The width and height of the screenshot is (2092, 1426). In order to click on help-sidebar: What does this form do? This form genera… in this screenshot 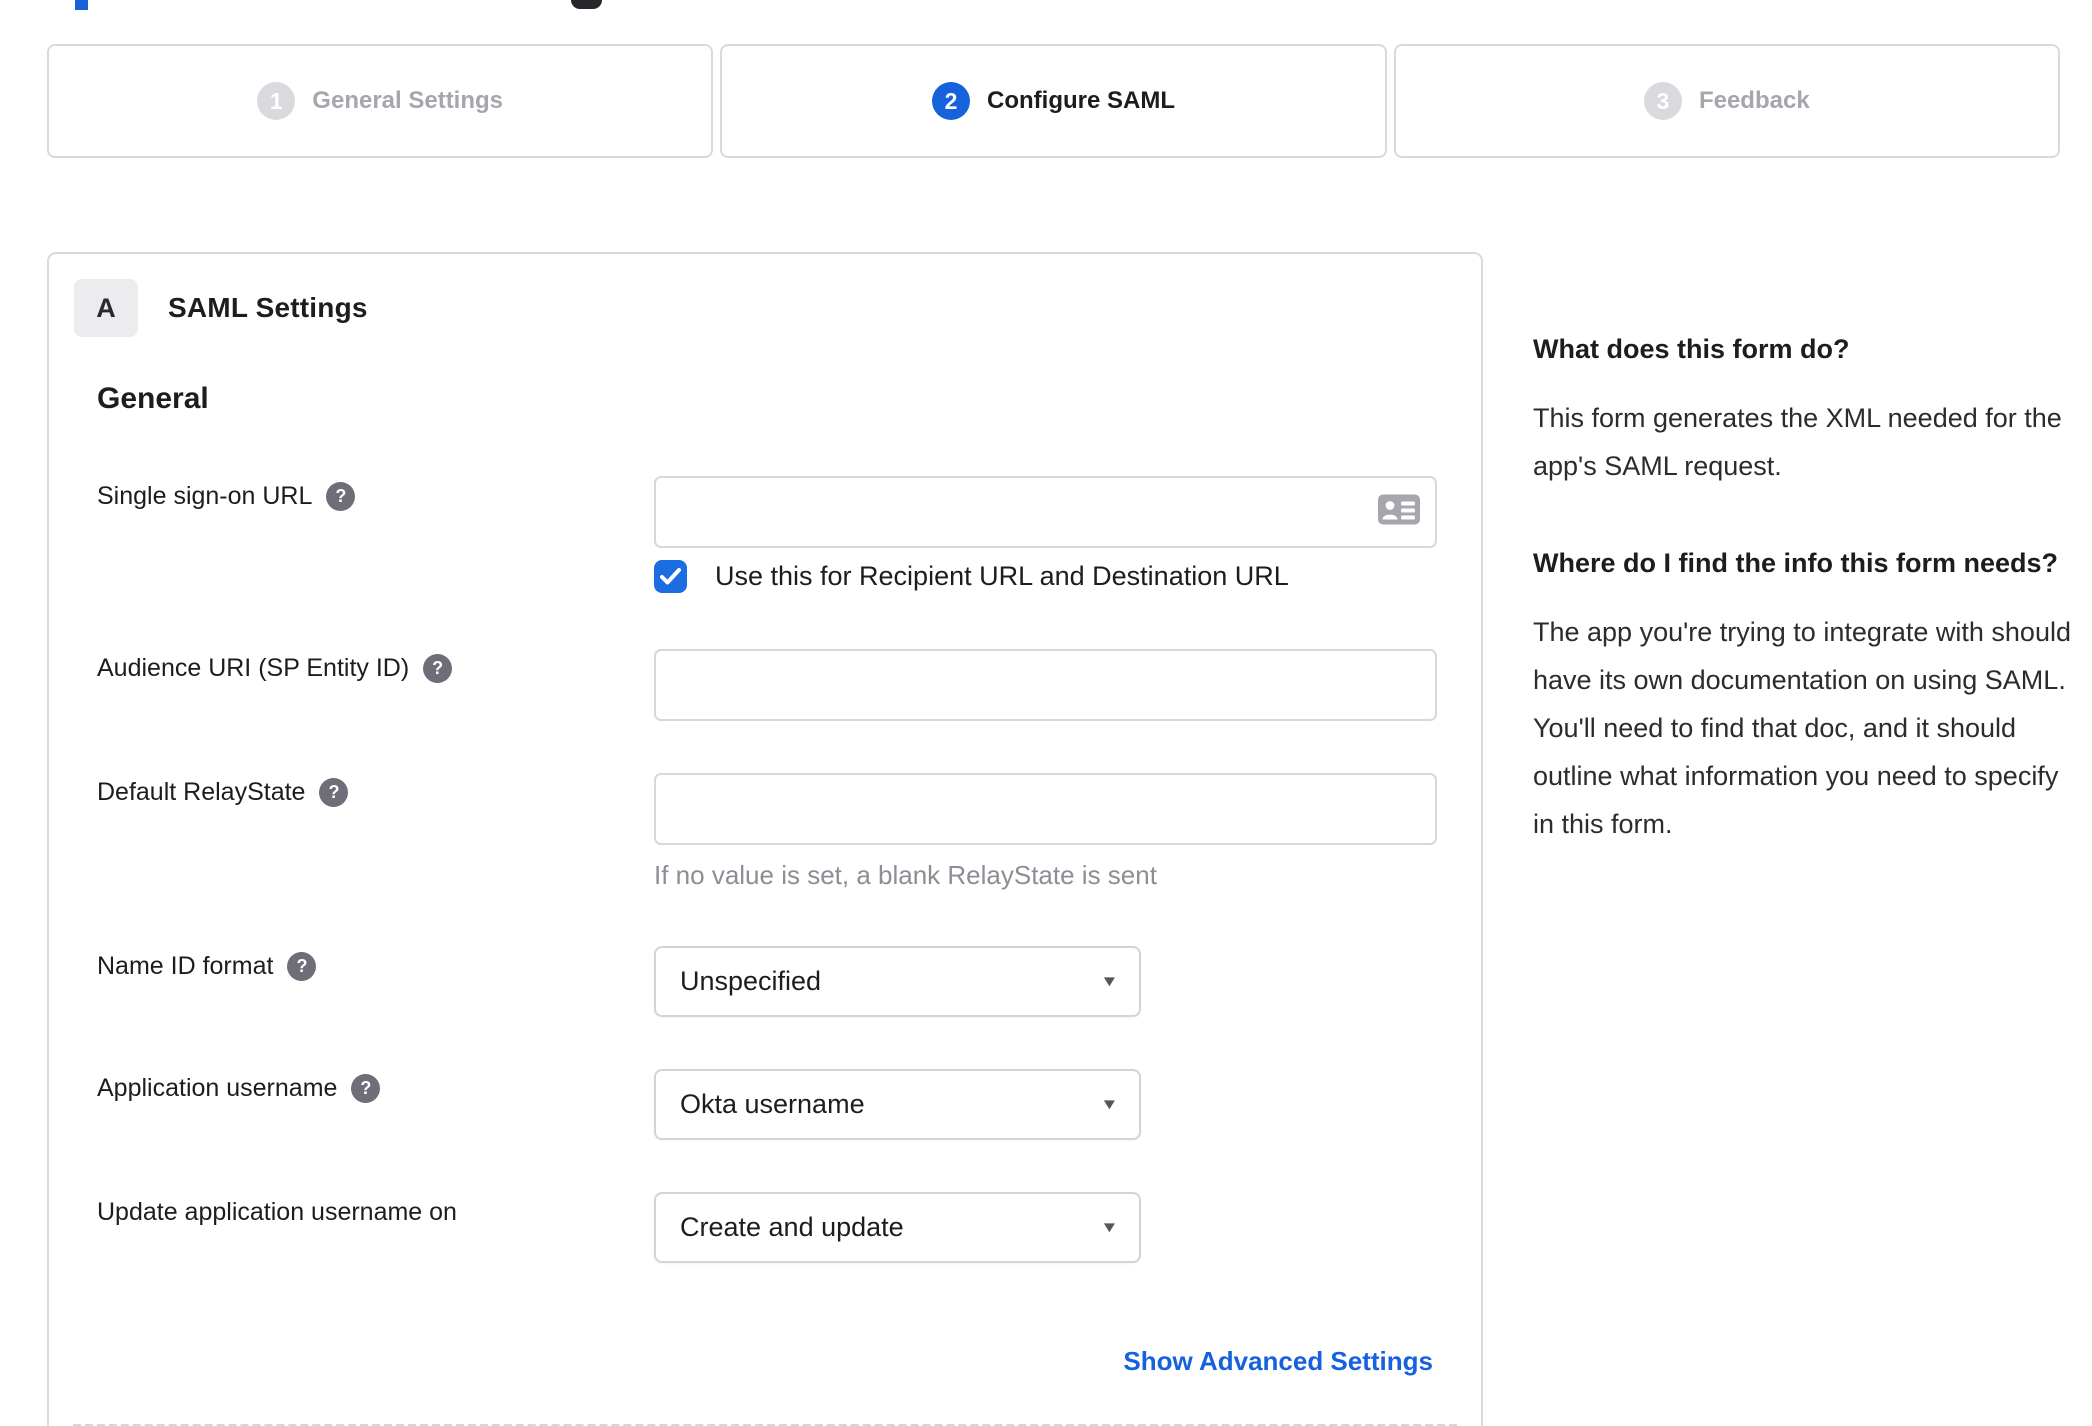, I will do `click(1803, 588)`.